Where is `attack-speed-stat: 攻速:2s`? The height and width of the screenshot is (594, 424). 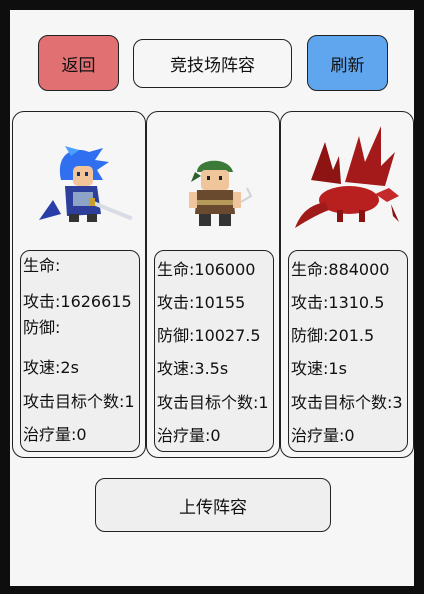 attack-speed-stat: 攻速:2s is located at coordinates (51, 367).